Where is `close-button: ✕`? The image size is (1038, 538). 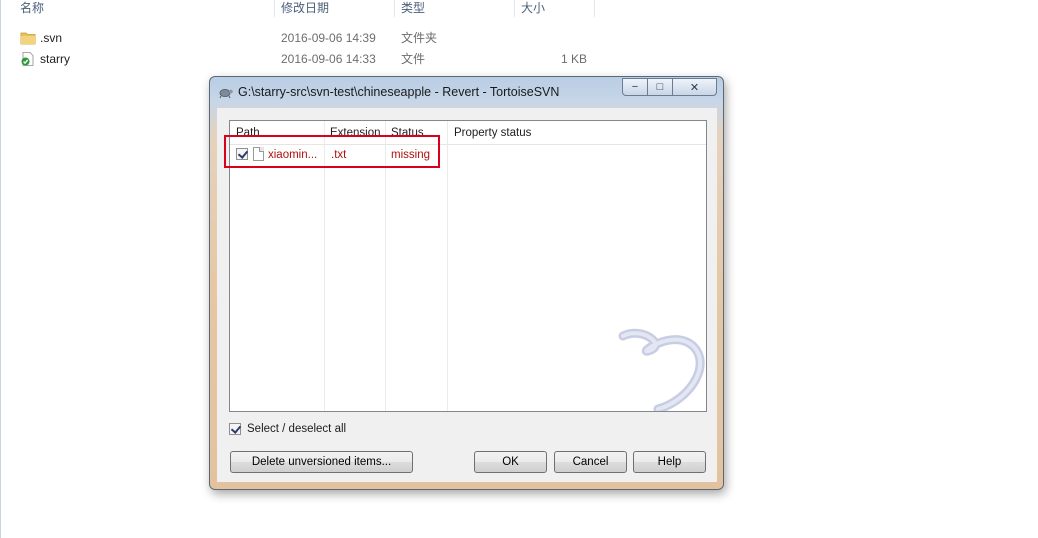 close-button: ✕ is located at coordinates (695, 87).